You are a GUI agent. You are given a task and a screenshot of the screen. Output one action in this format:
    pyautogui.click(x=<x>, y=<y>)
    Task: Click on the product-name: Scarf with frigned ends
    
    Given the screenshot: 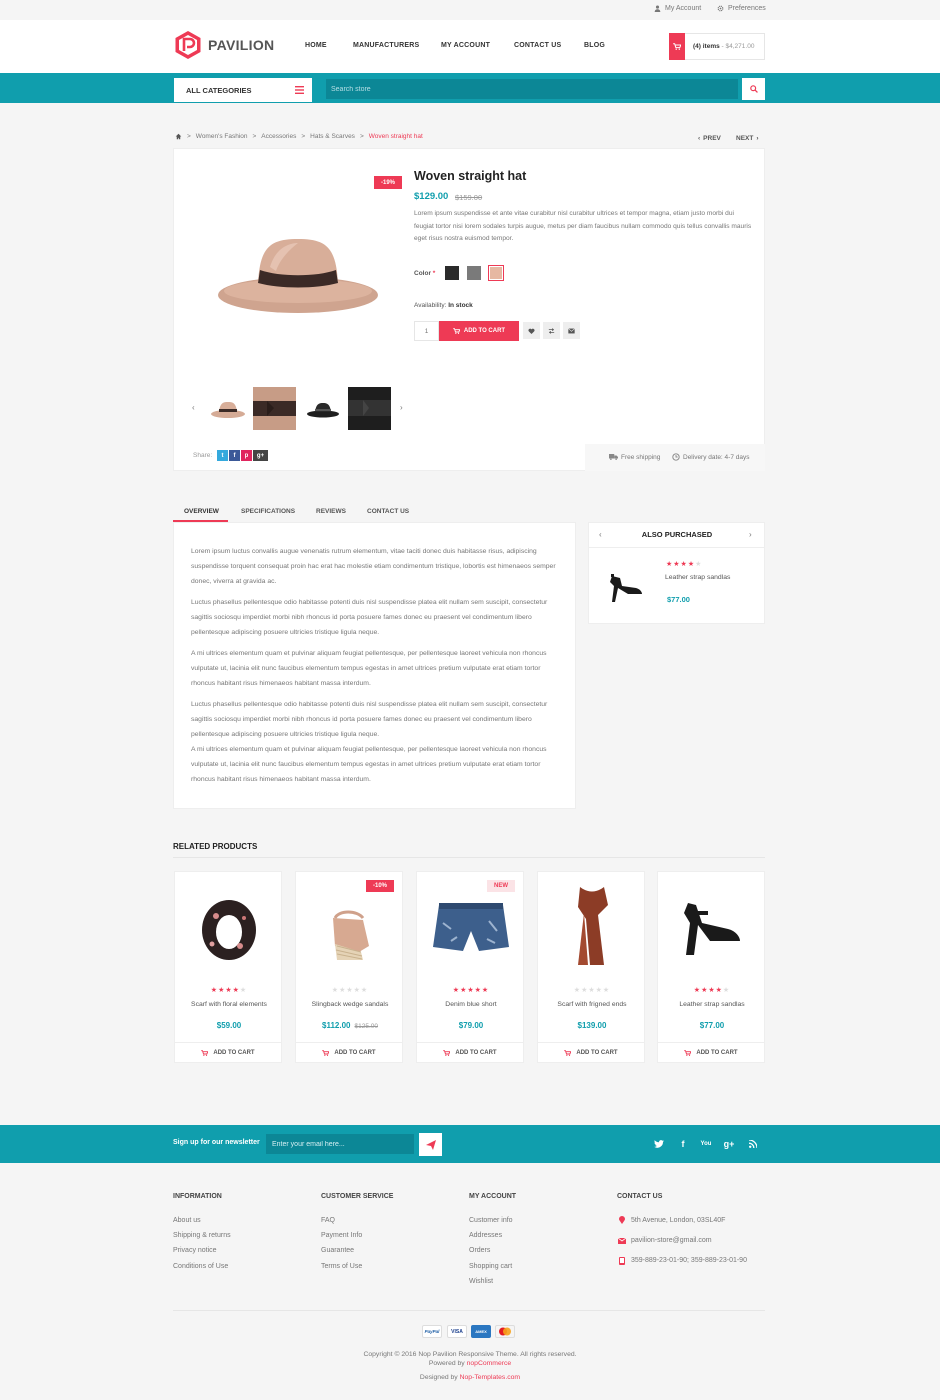 What is the action you would take?
    pyautogui.click(x=592, y=1004)
    